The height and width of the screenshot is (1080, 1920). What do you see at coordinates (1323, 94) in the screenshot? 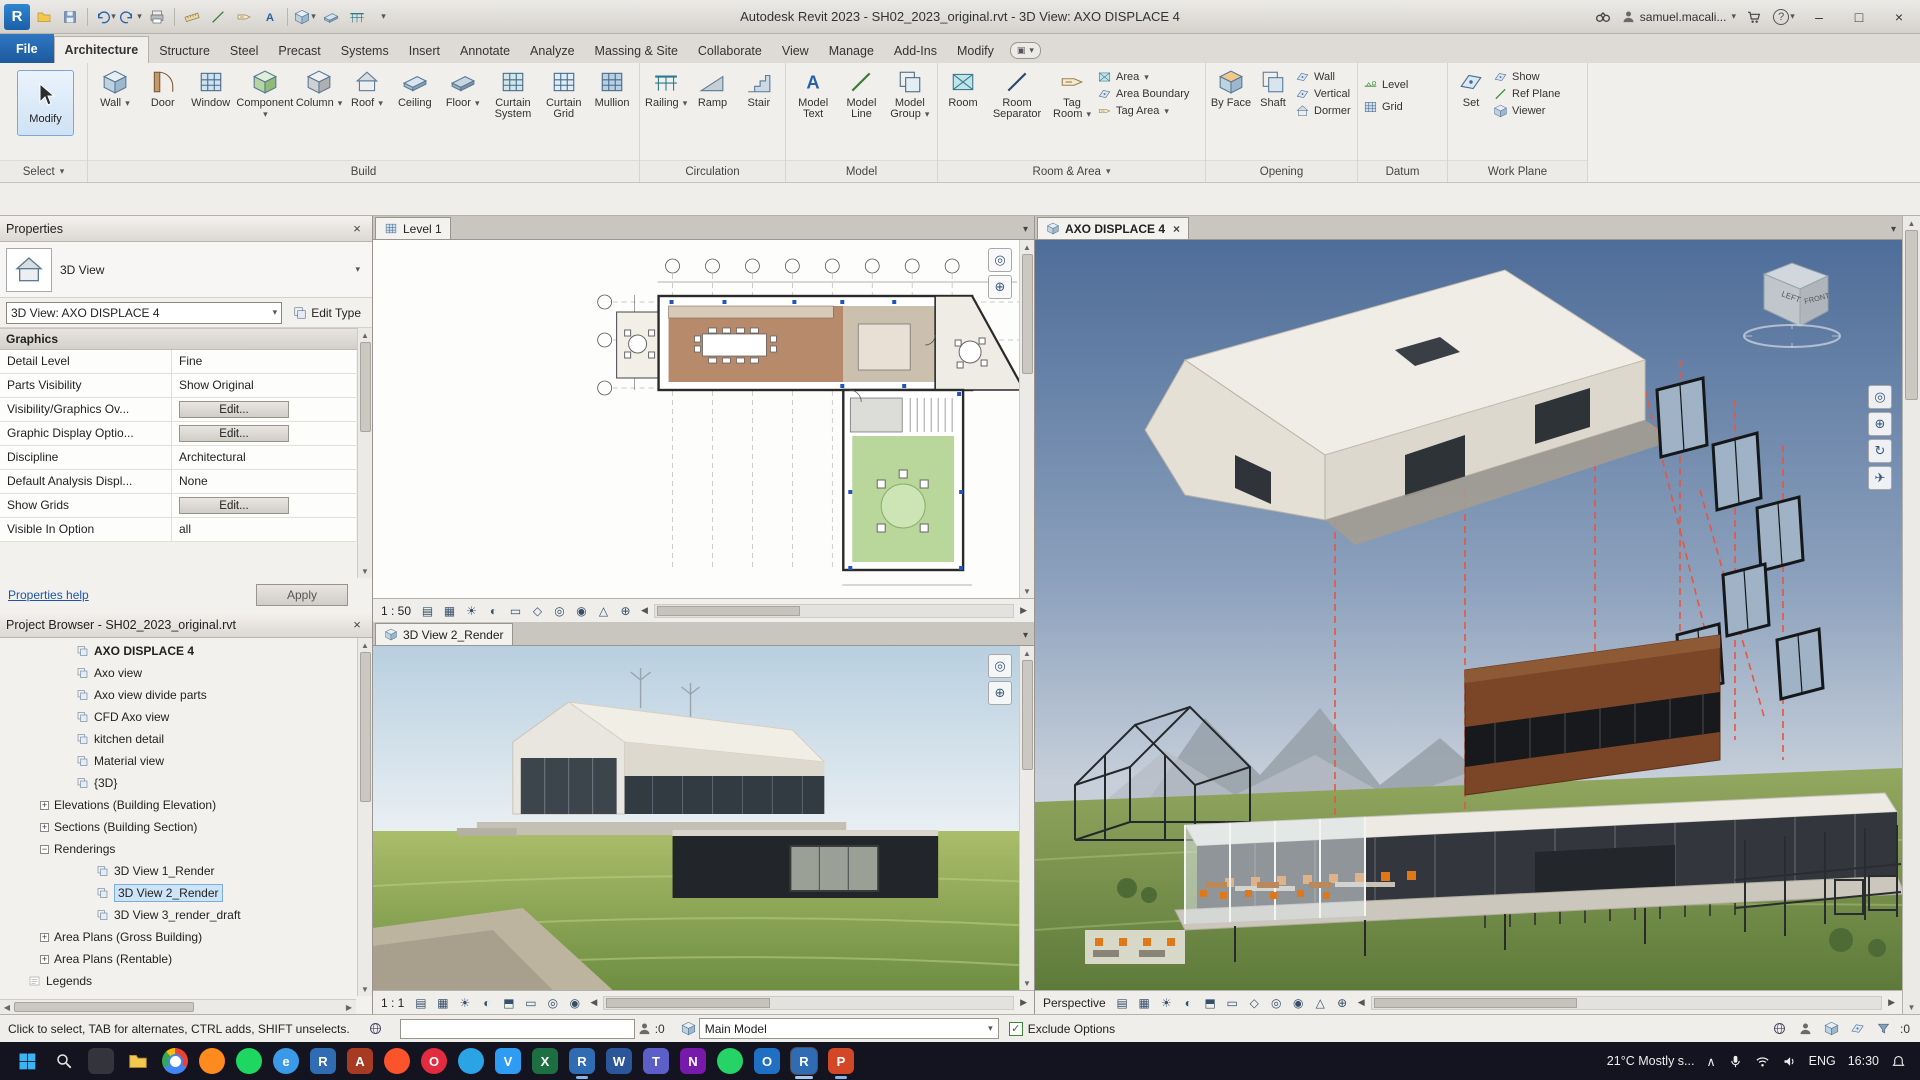
I see `tool-opening-vertical: Vertical` at bounding box center [1323, 94].